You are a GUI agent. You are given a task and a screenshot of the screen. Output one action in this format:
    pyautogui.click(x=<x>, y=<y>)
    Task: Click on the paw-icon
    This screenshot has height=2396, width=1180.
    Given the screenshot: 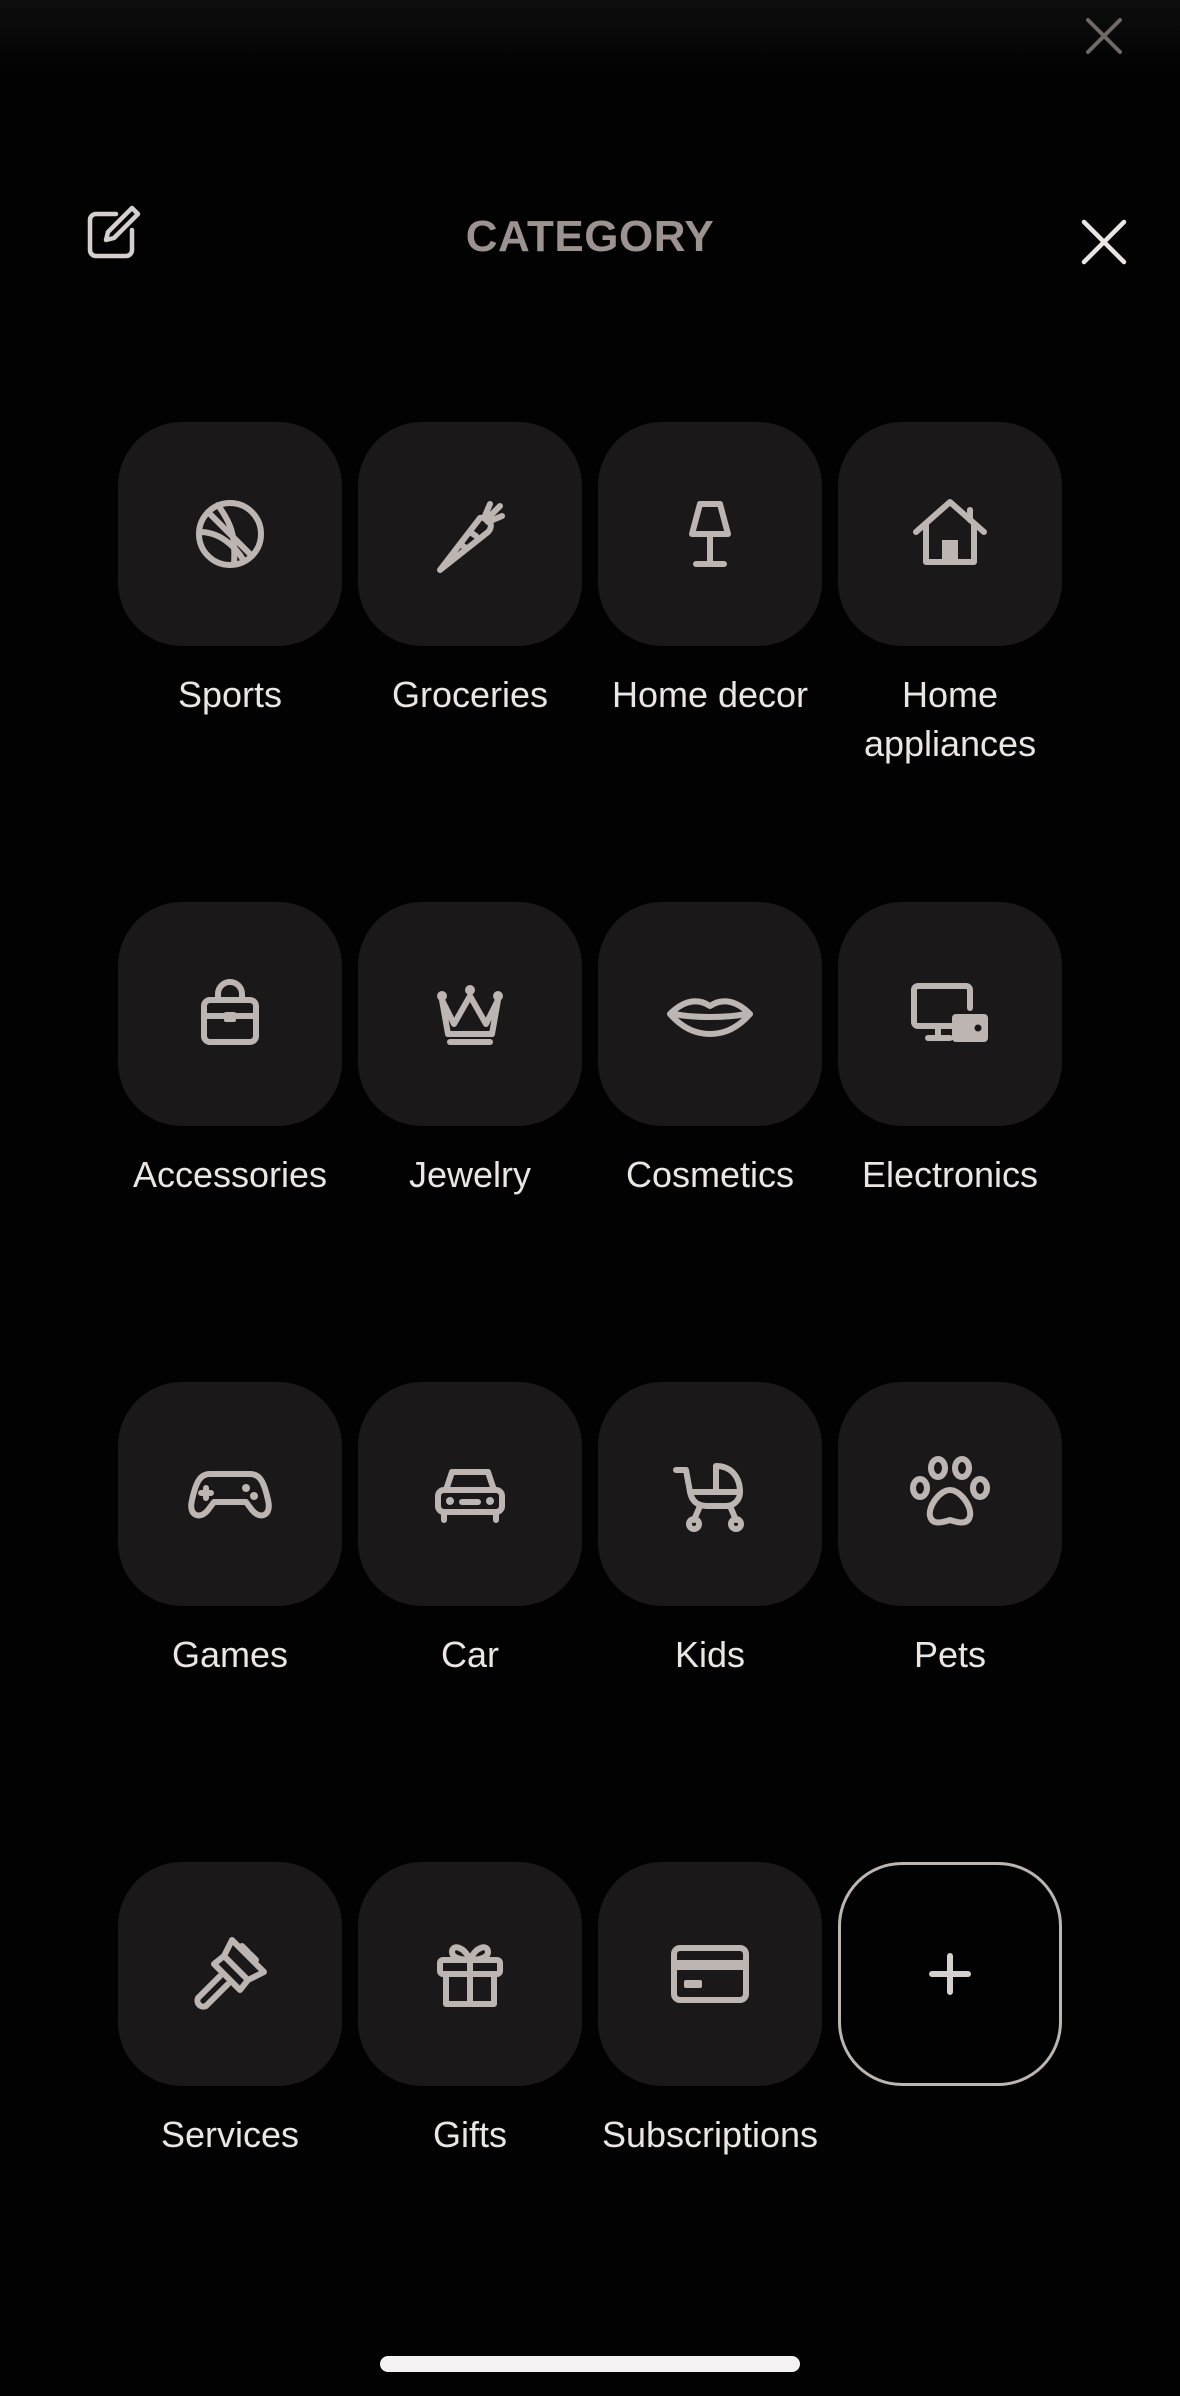 What is the action you would take?
    pyautogui.click(x=950, y=1491)
    